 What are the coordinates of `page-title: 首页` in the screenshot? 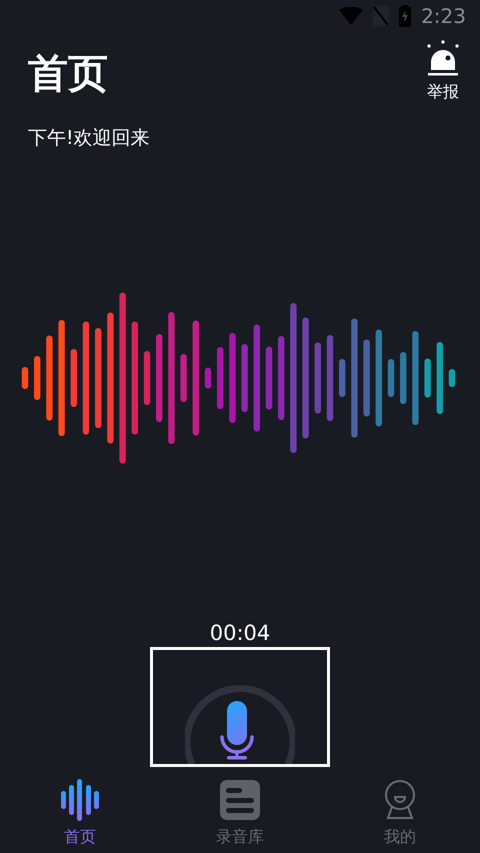 It's located at (68, 74).